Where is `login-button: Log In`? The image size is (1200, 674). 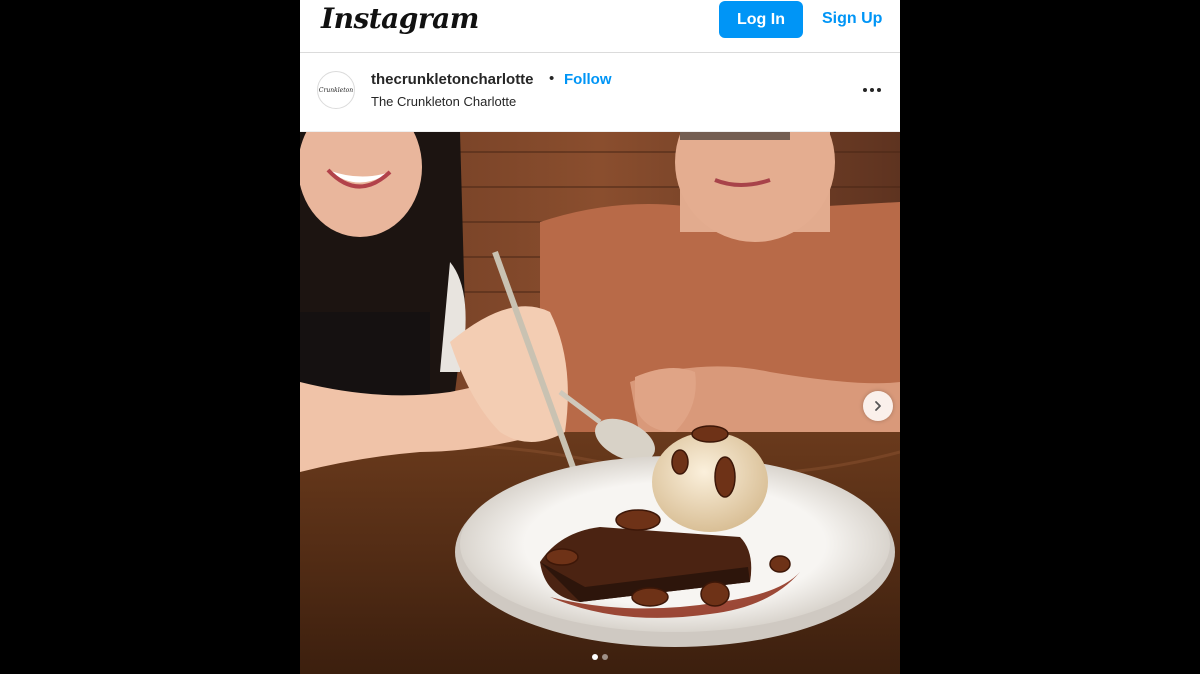
login-button: Log In is located at coordinates (761, 19).